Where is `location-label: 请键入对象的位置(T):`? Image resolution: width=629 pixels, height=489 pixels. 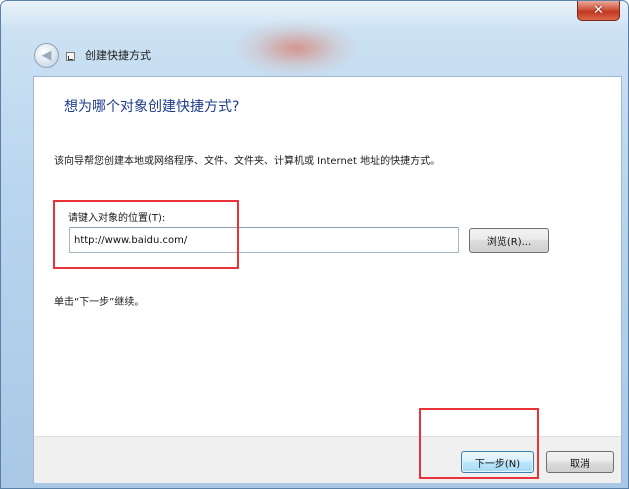 location-label: 请键入对象的位置(T): is located at coordinates (117, 218).